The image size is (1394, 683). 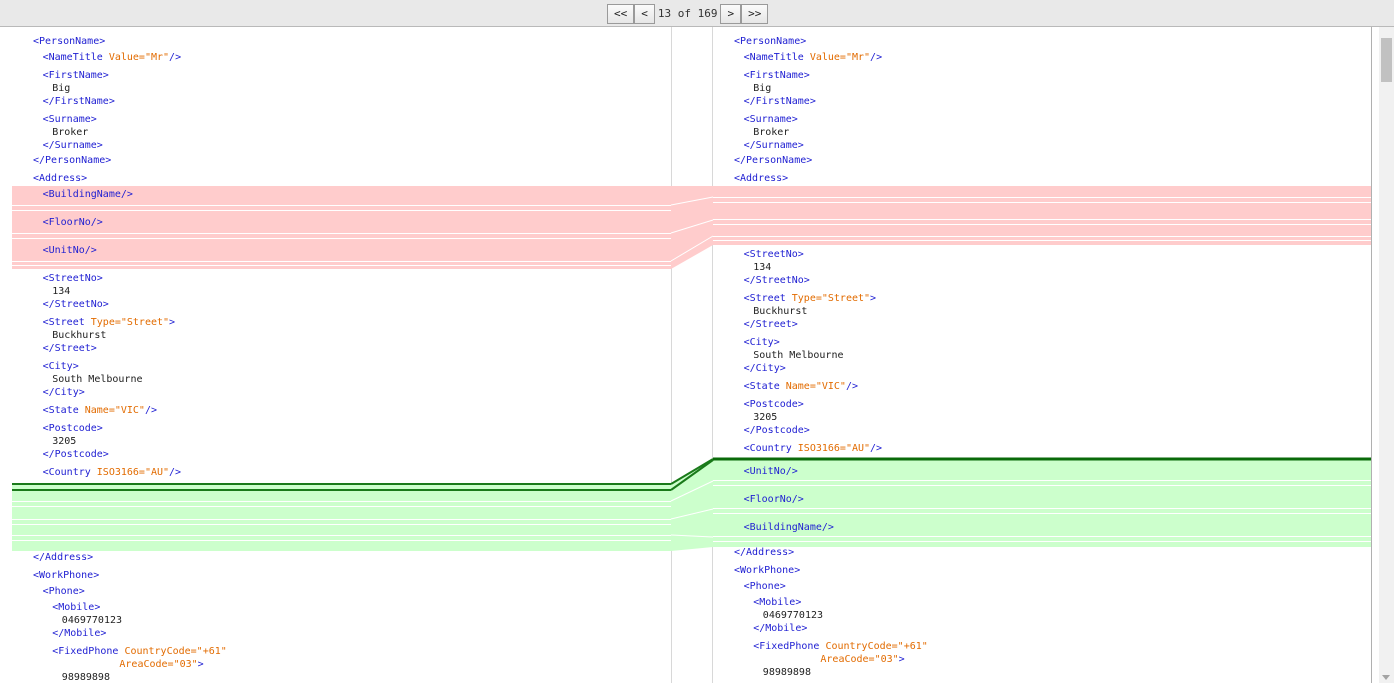 What do you see at coordinates (66, 322) in the screenshot?
I see `xml-tag: <Street` at bounding box center [66, 322].